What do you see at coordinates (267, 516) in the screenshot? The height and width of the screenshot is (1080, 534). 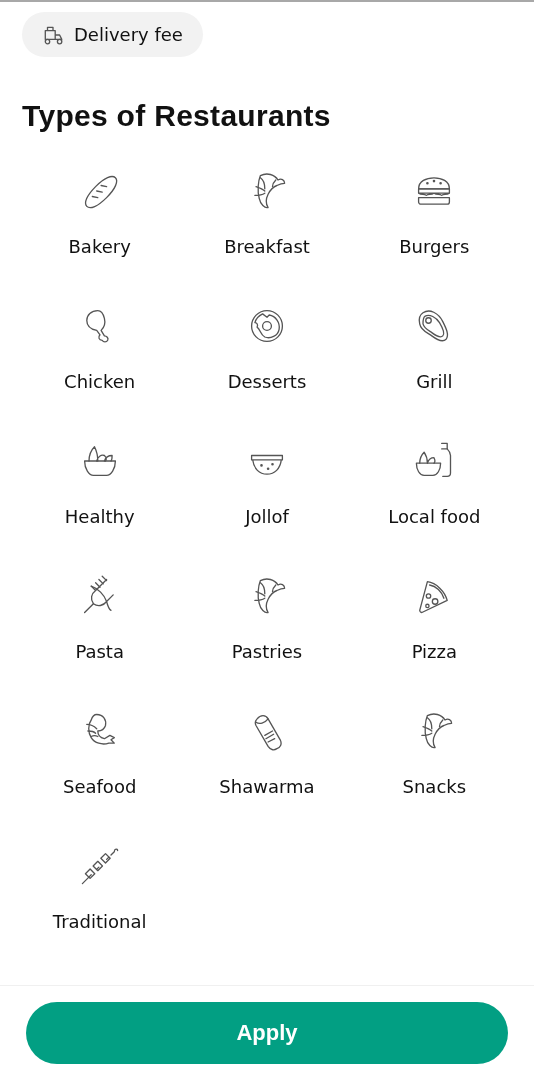 I see `category-label: Jollof` at bounding box center [267, 516].